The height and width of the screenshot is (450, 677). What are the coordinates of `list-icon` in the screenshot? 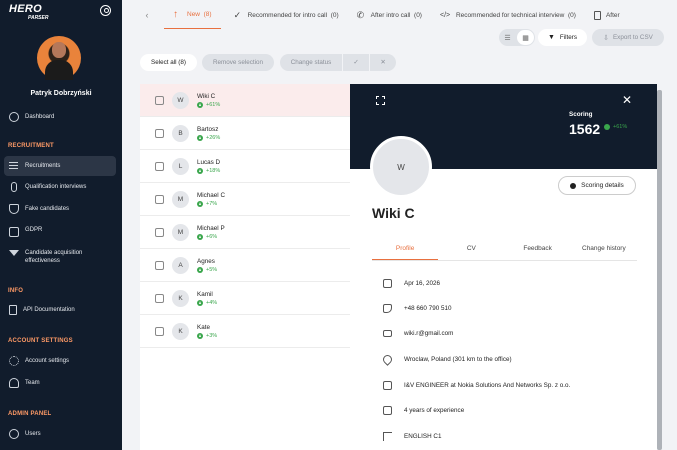 It's located at (14, 166).